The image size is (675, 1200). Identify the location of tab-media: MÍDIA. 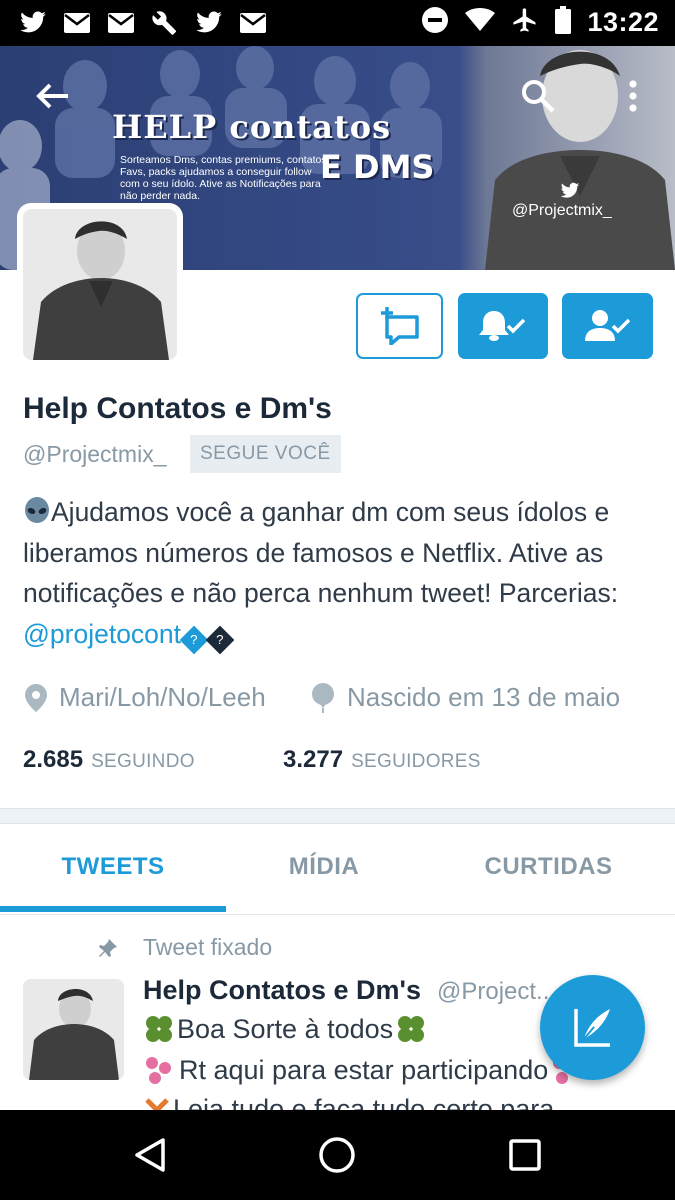
(324, 869).